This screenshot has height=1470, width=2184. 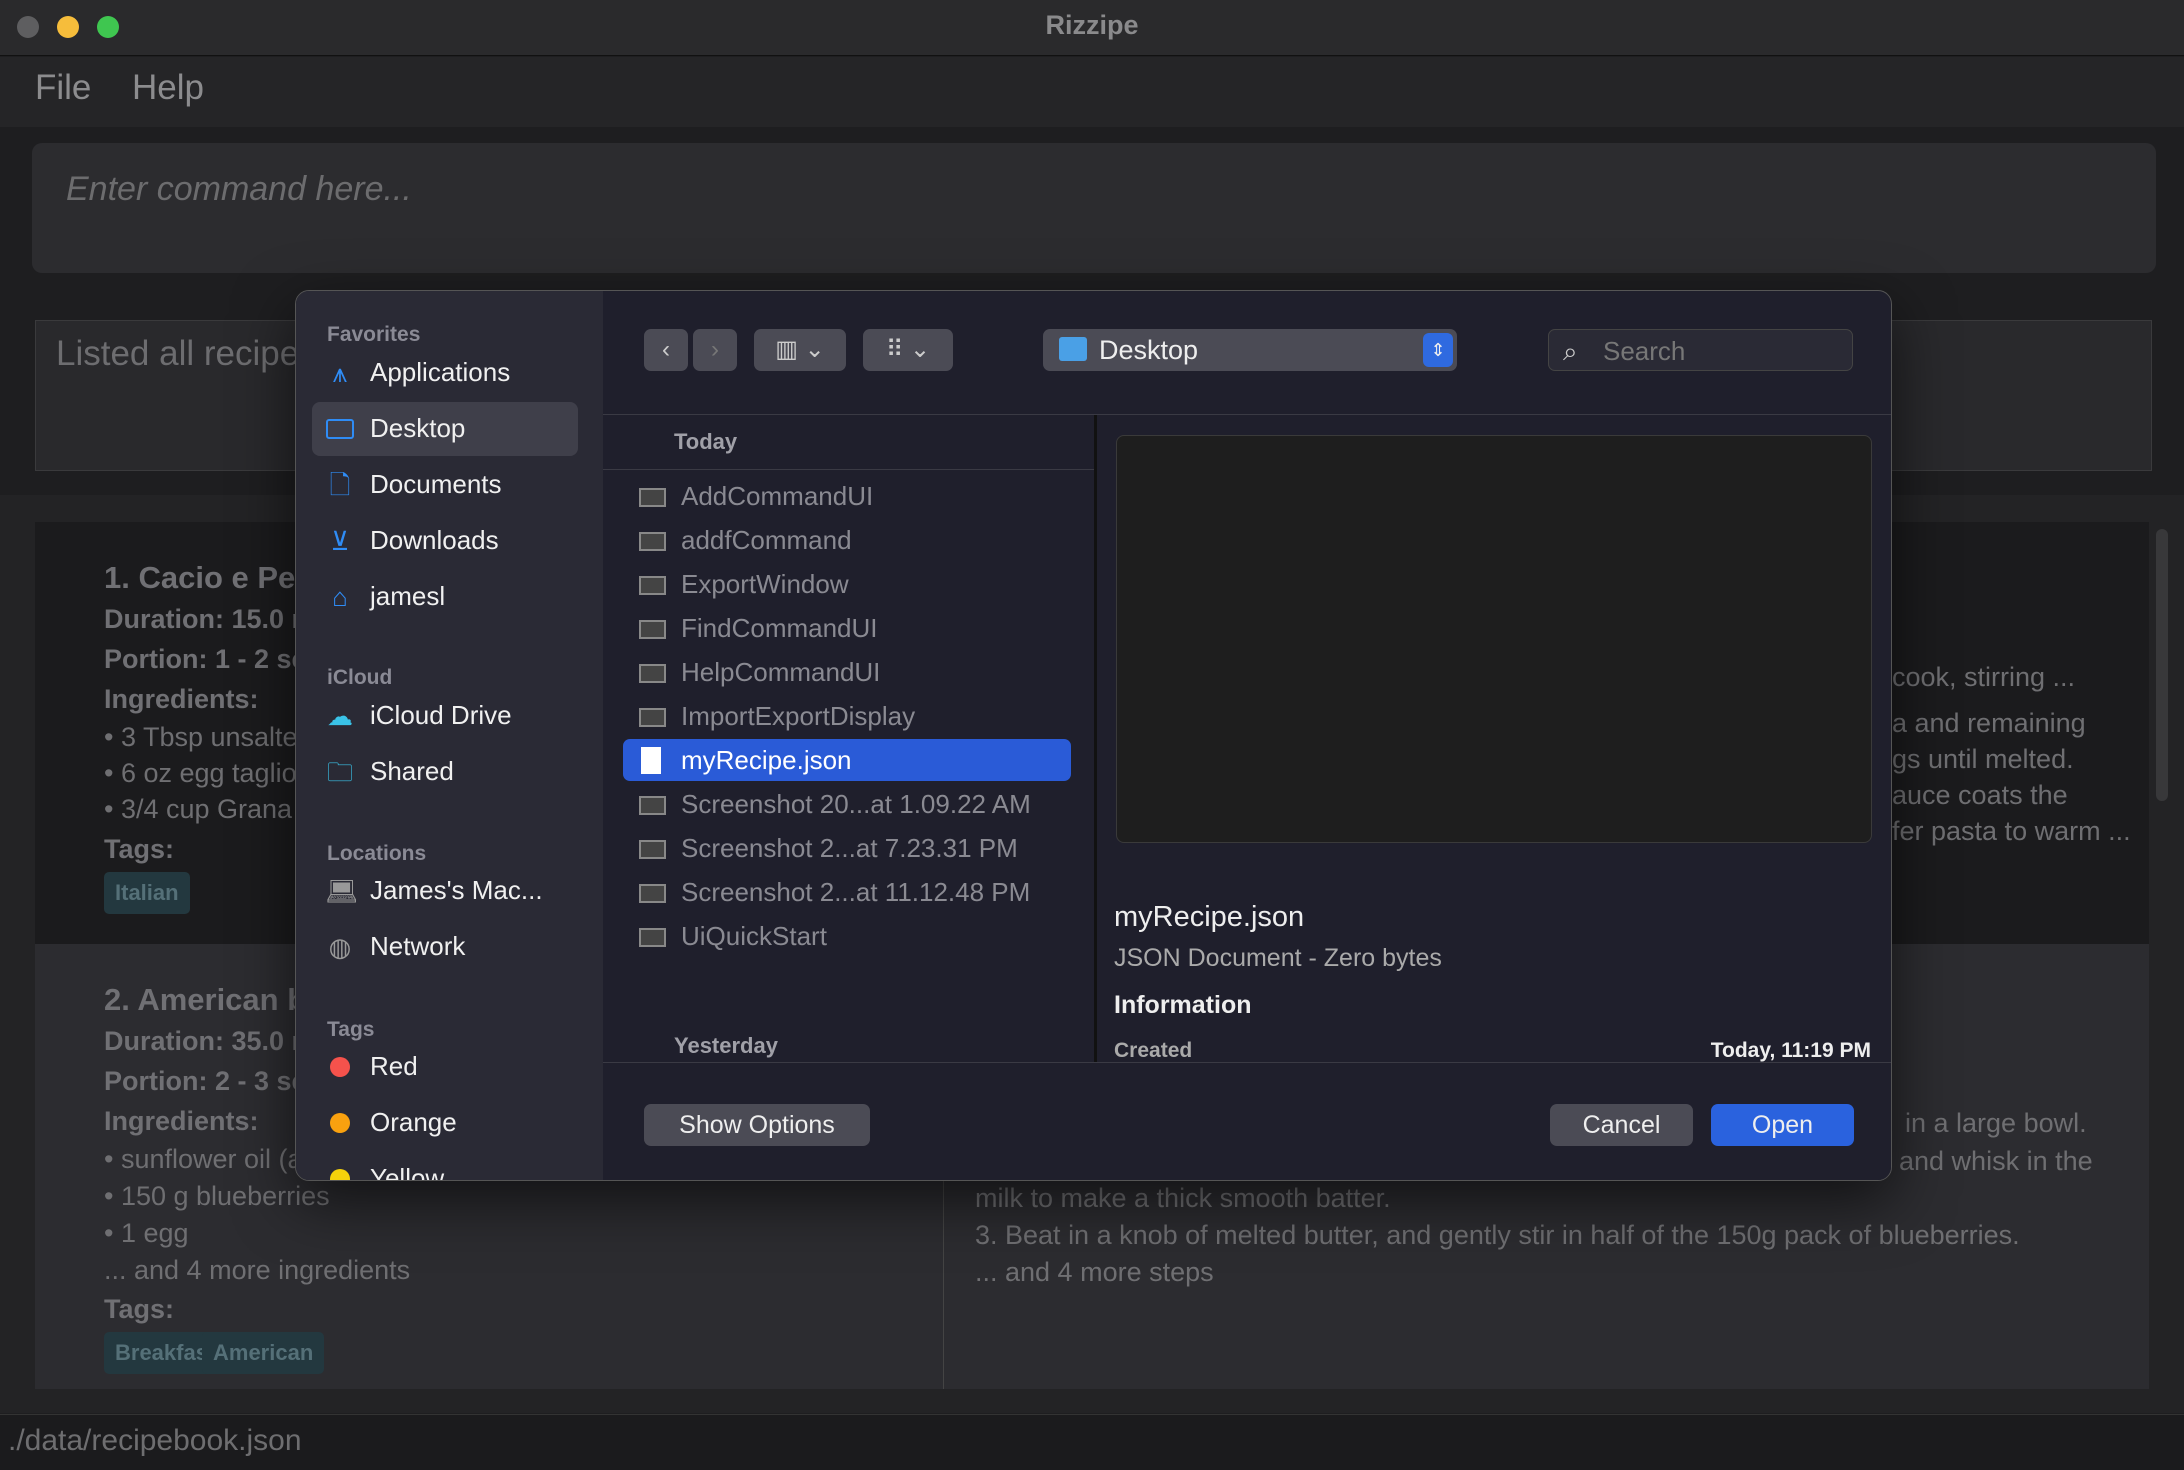 I want to click on red-tag-icon, so click(x=340, y=1067).